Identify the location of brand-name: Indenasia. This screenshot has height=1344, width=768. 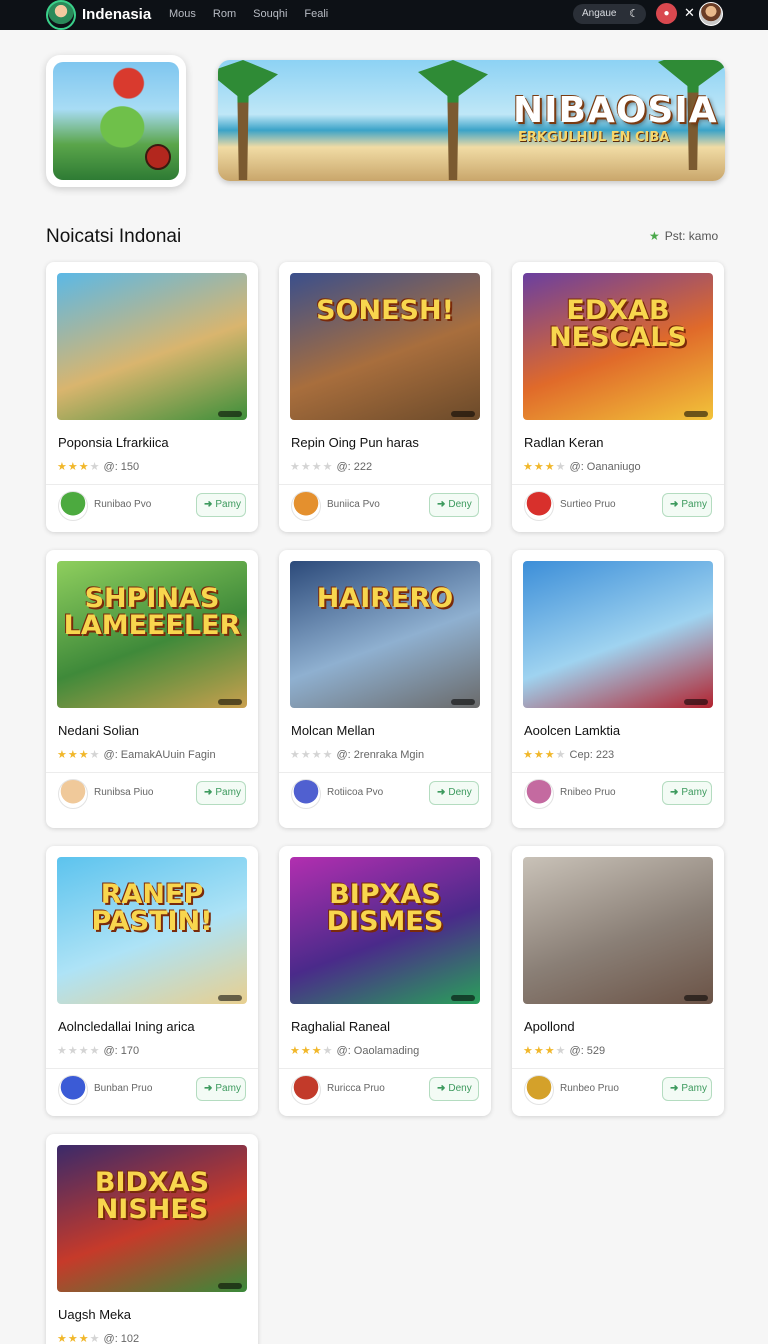
(116, 14).